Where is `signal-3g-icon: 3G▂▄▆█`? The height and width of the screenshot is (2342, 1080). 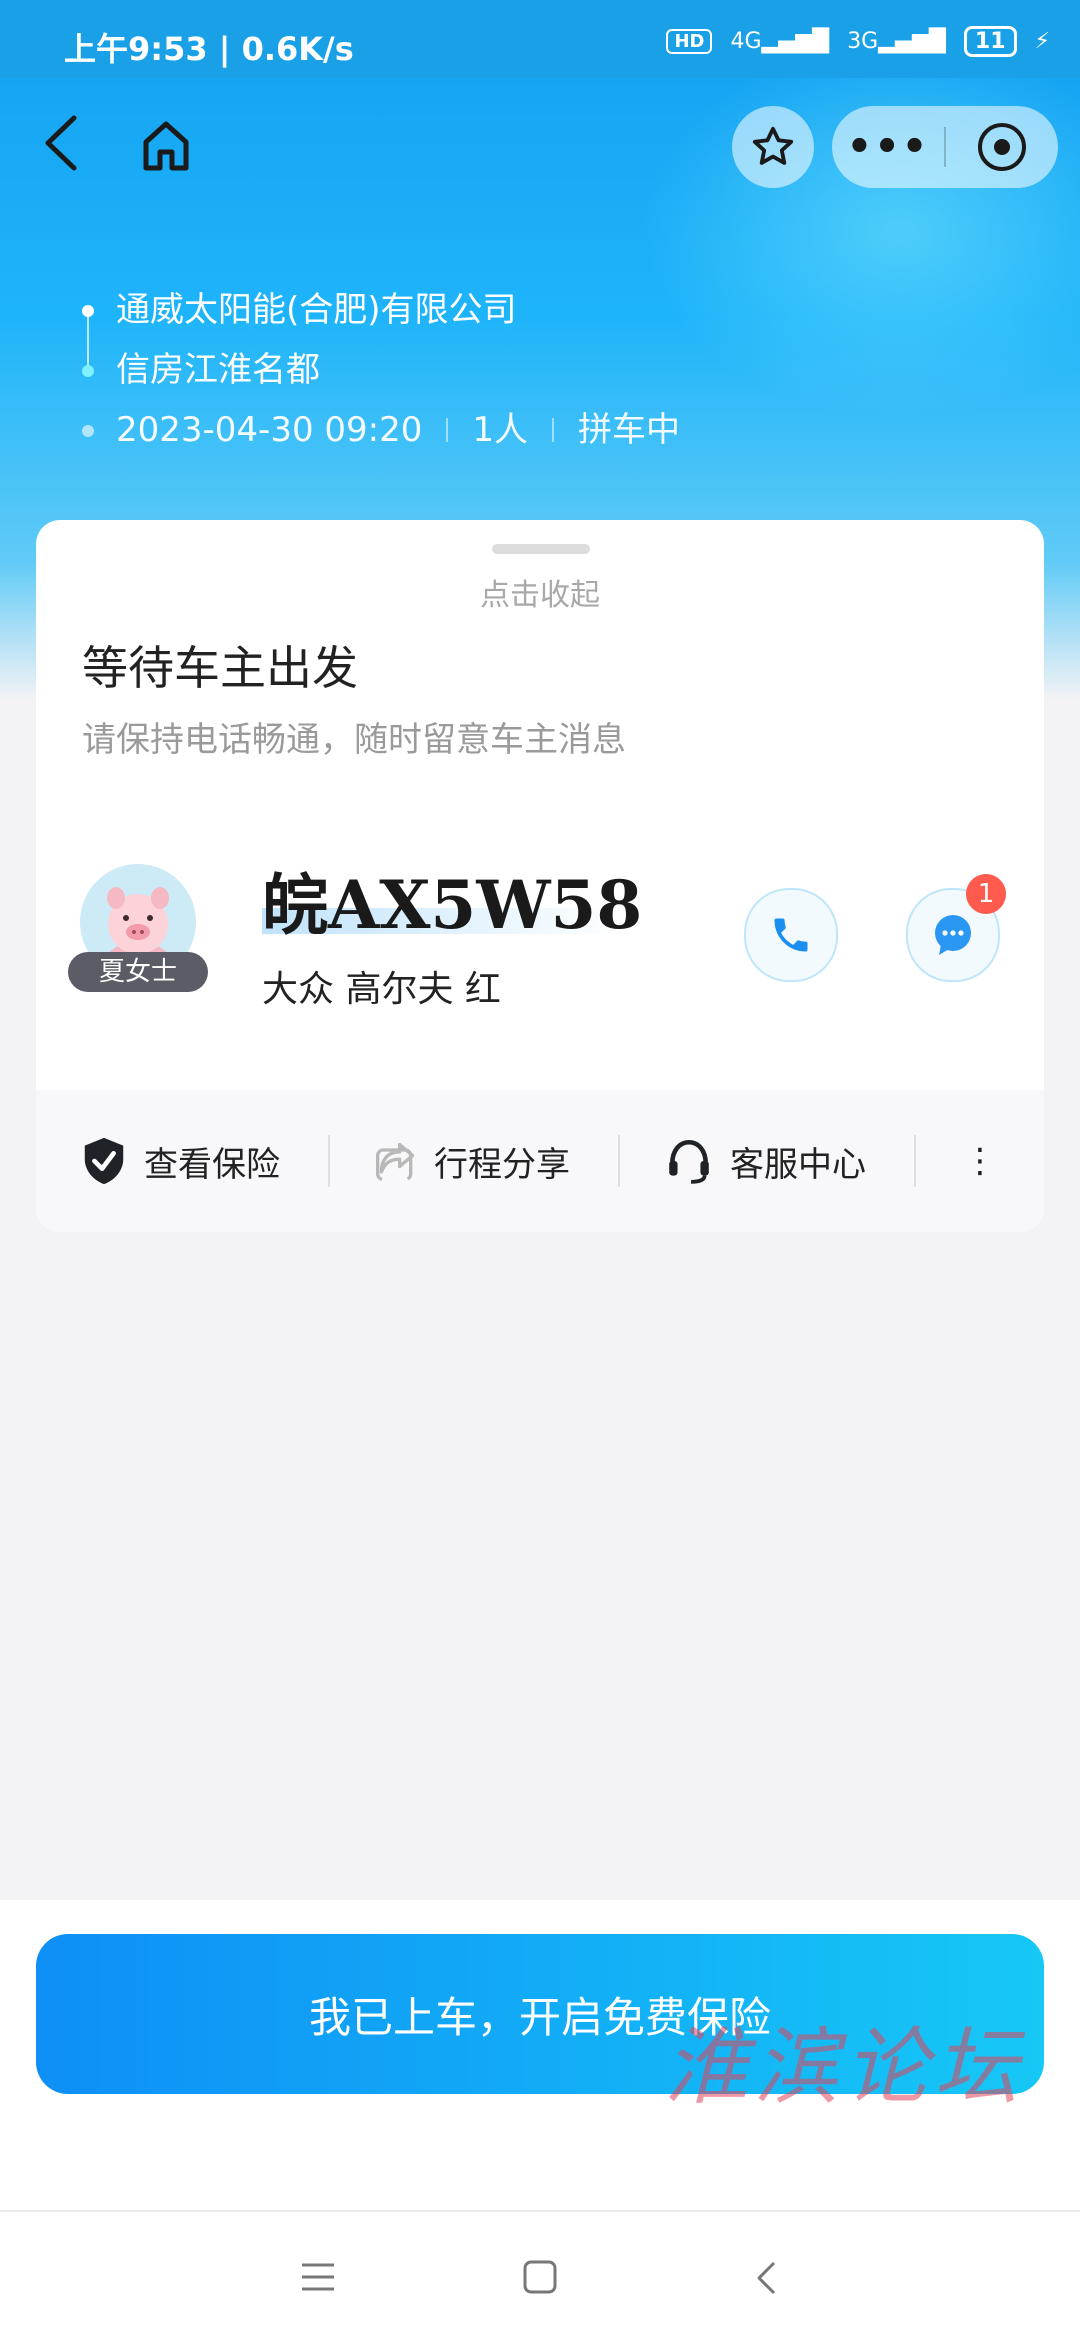
signal-3g-icon: 3G▂▄▆█ is located at coordinates (896, 41).